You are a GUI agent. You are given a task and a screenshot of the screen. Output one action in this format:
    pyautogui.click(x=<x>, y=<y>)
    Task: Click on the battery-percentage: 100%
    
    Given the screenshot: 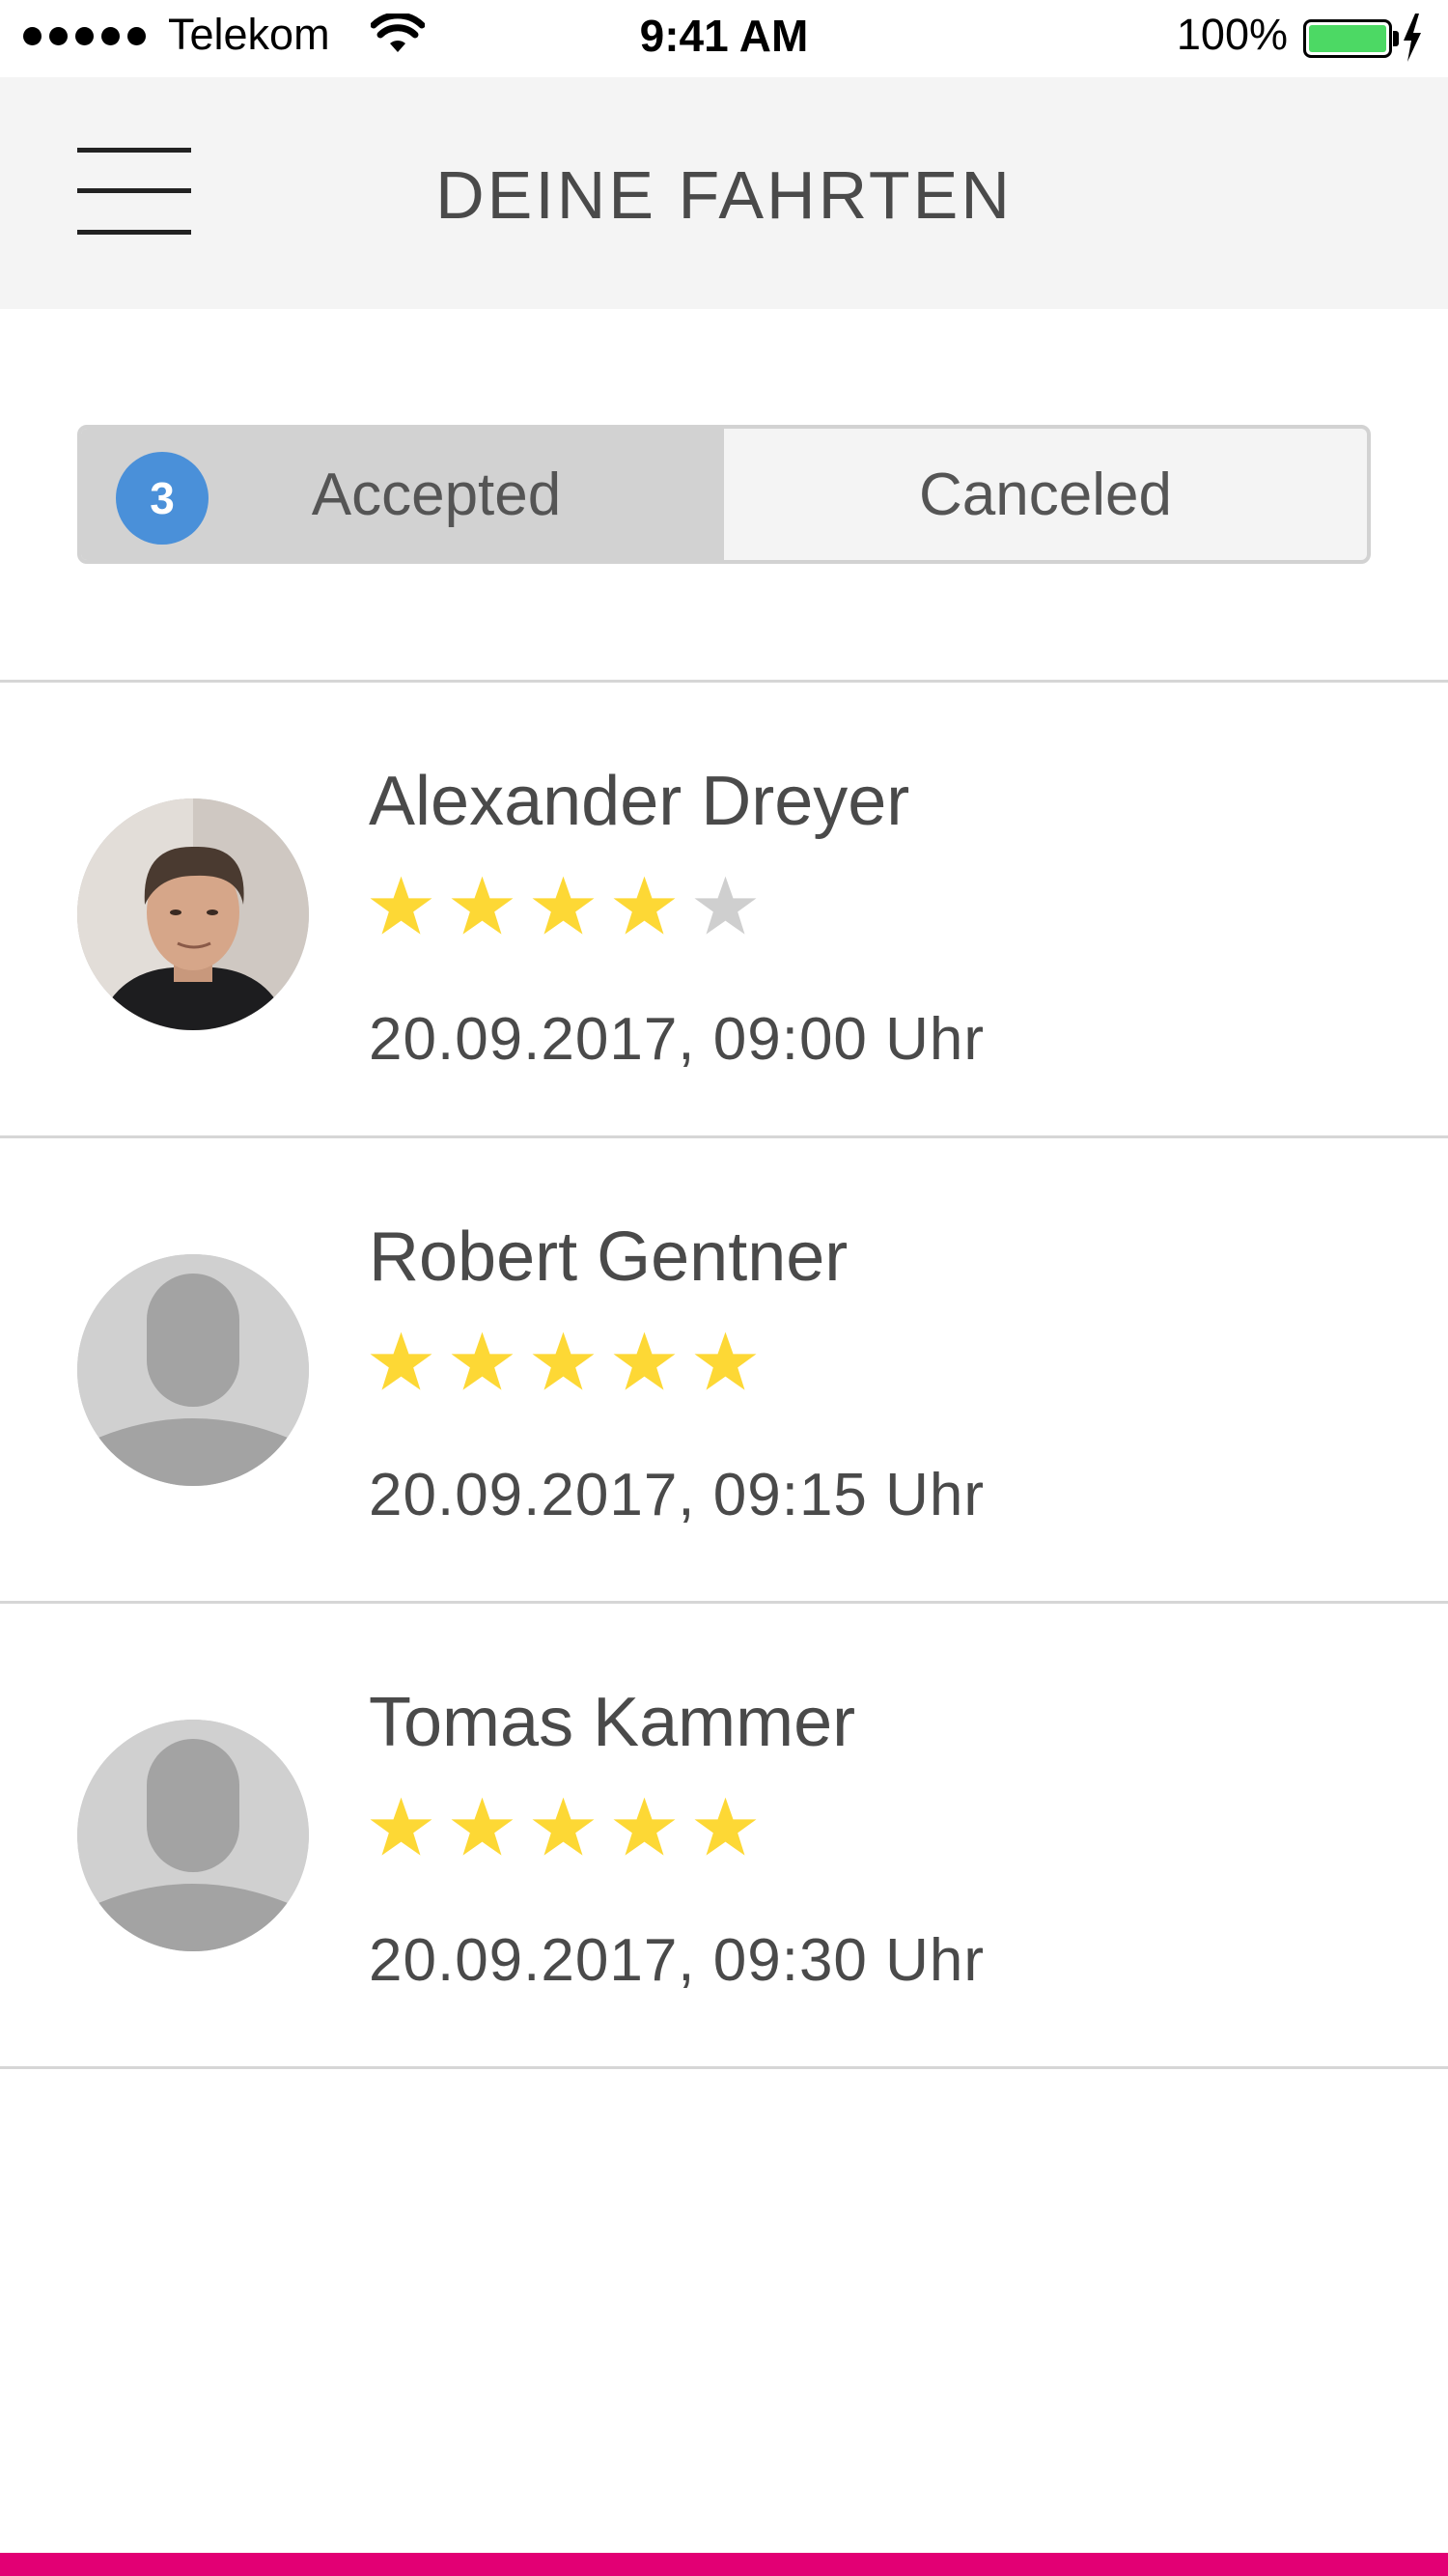 What is the action you would take?
    pyautogui.click(x=1232, y=35)
    